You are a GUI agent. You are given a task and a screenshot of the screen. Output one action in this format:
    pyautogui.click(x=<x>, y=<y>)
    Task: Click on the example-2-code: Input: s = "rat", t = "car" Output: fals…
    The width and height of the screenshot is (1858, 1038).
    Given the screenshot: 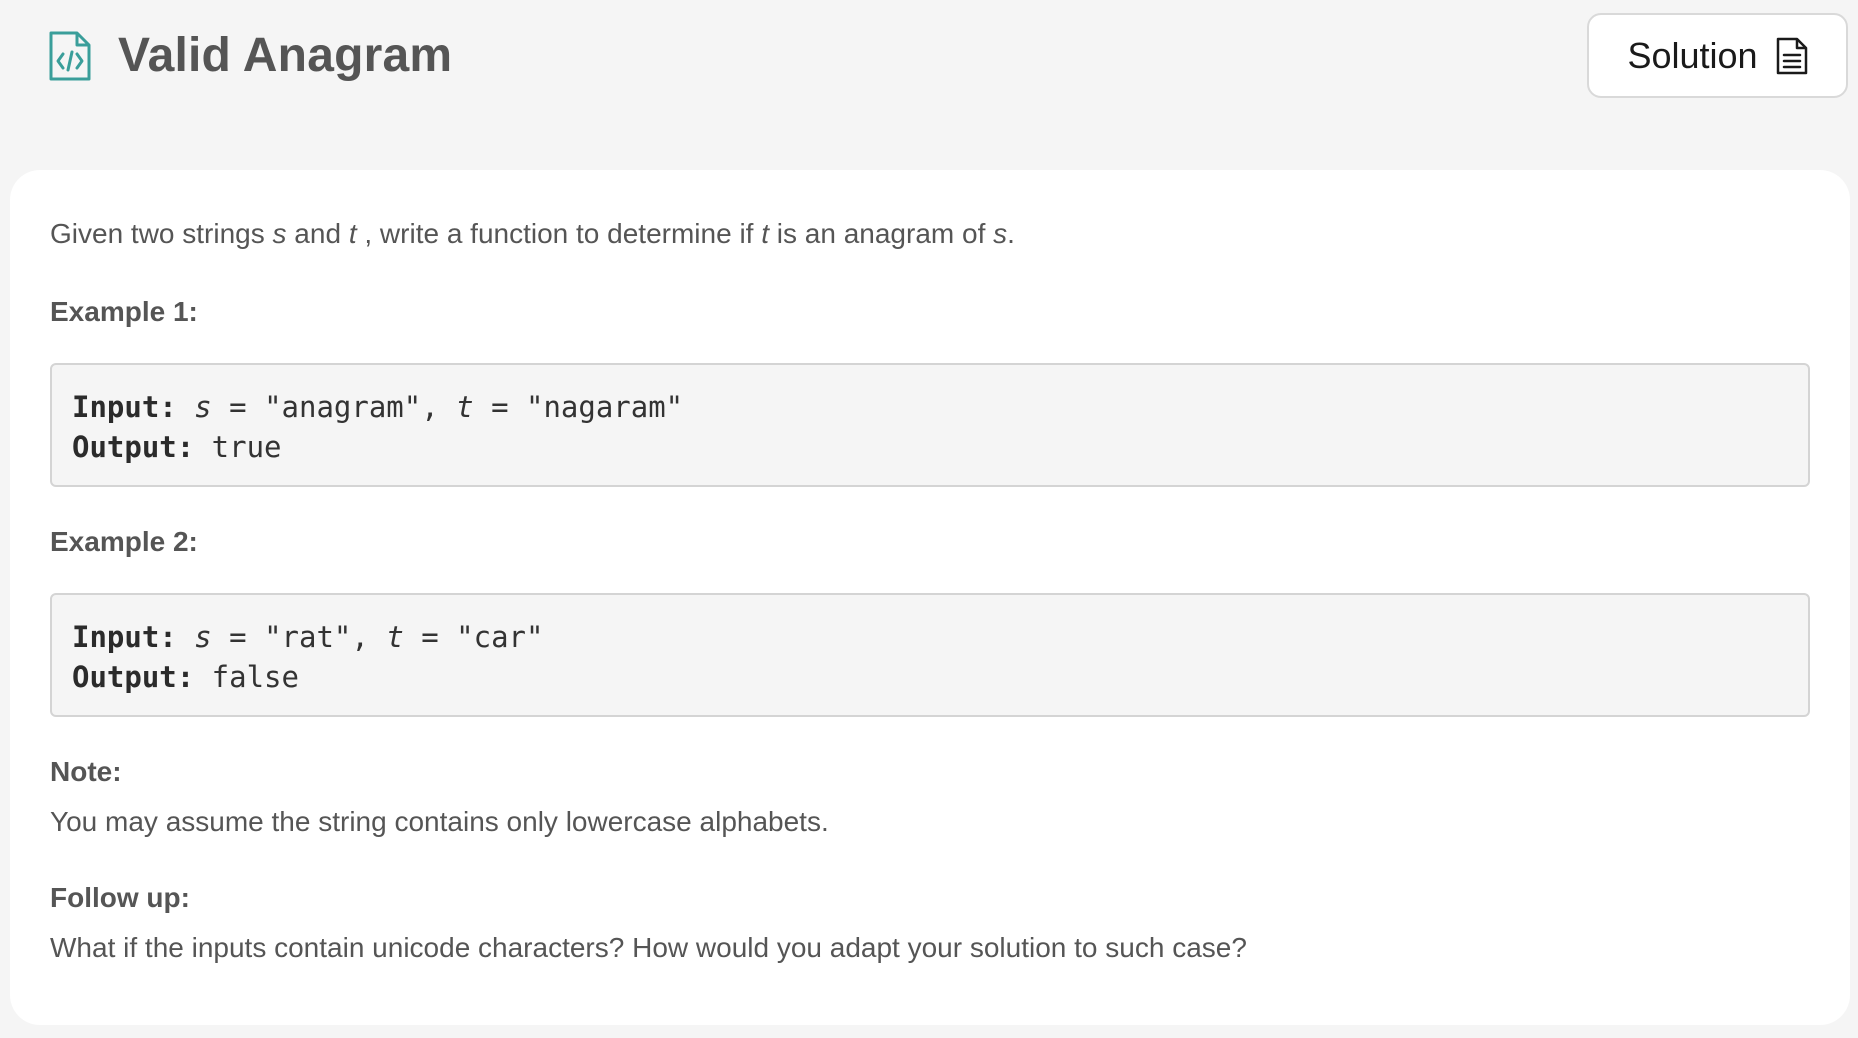 What is the action you would take?
    pyautogui.click(x=930, y=655)
    